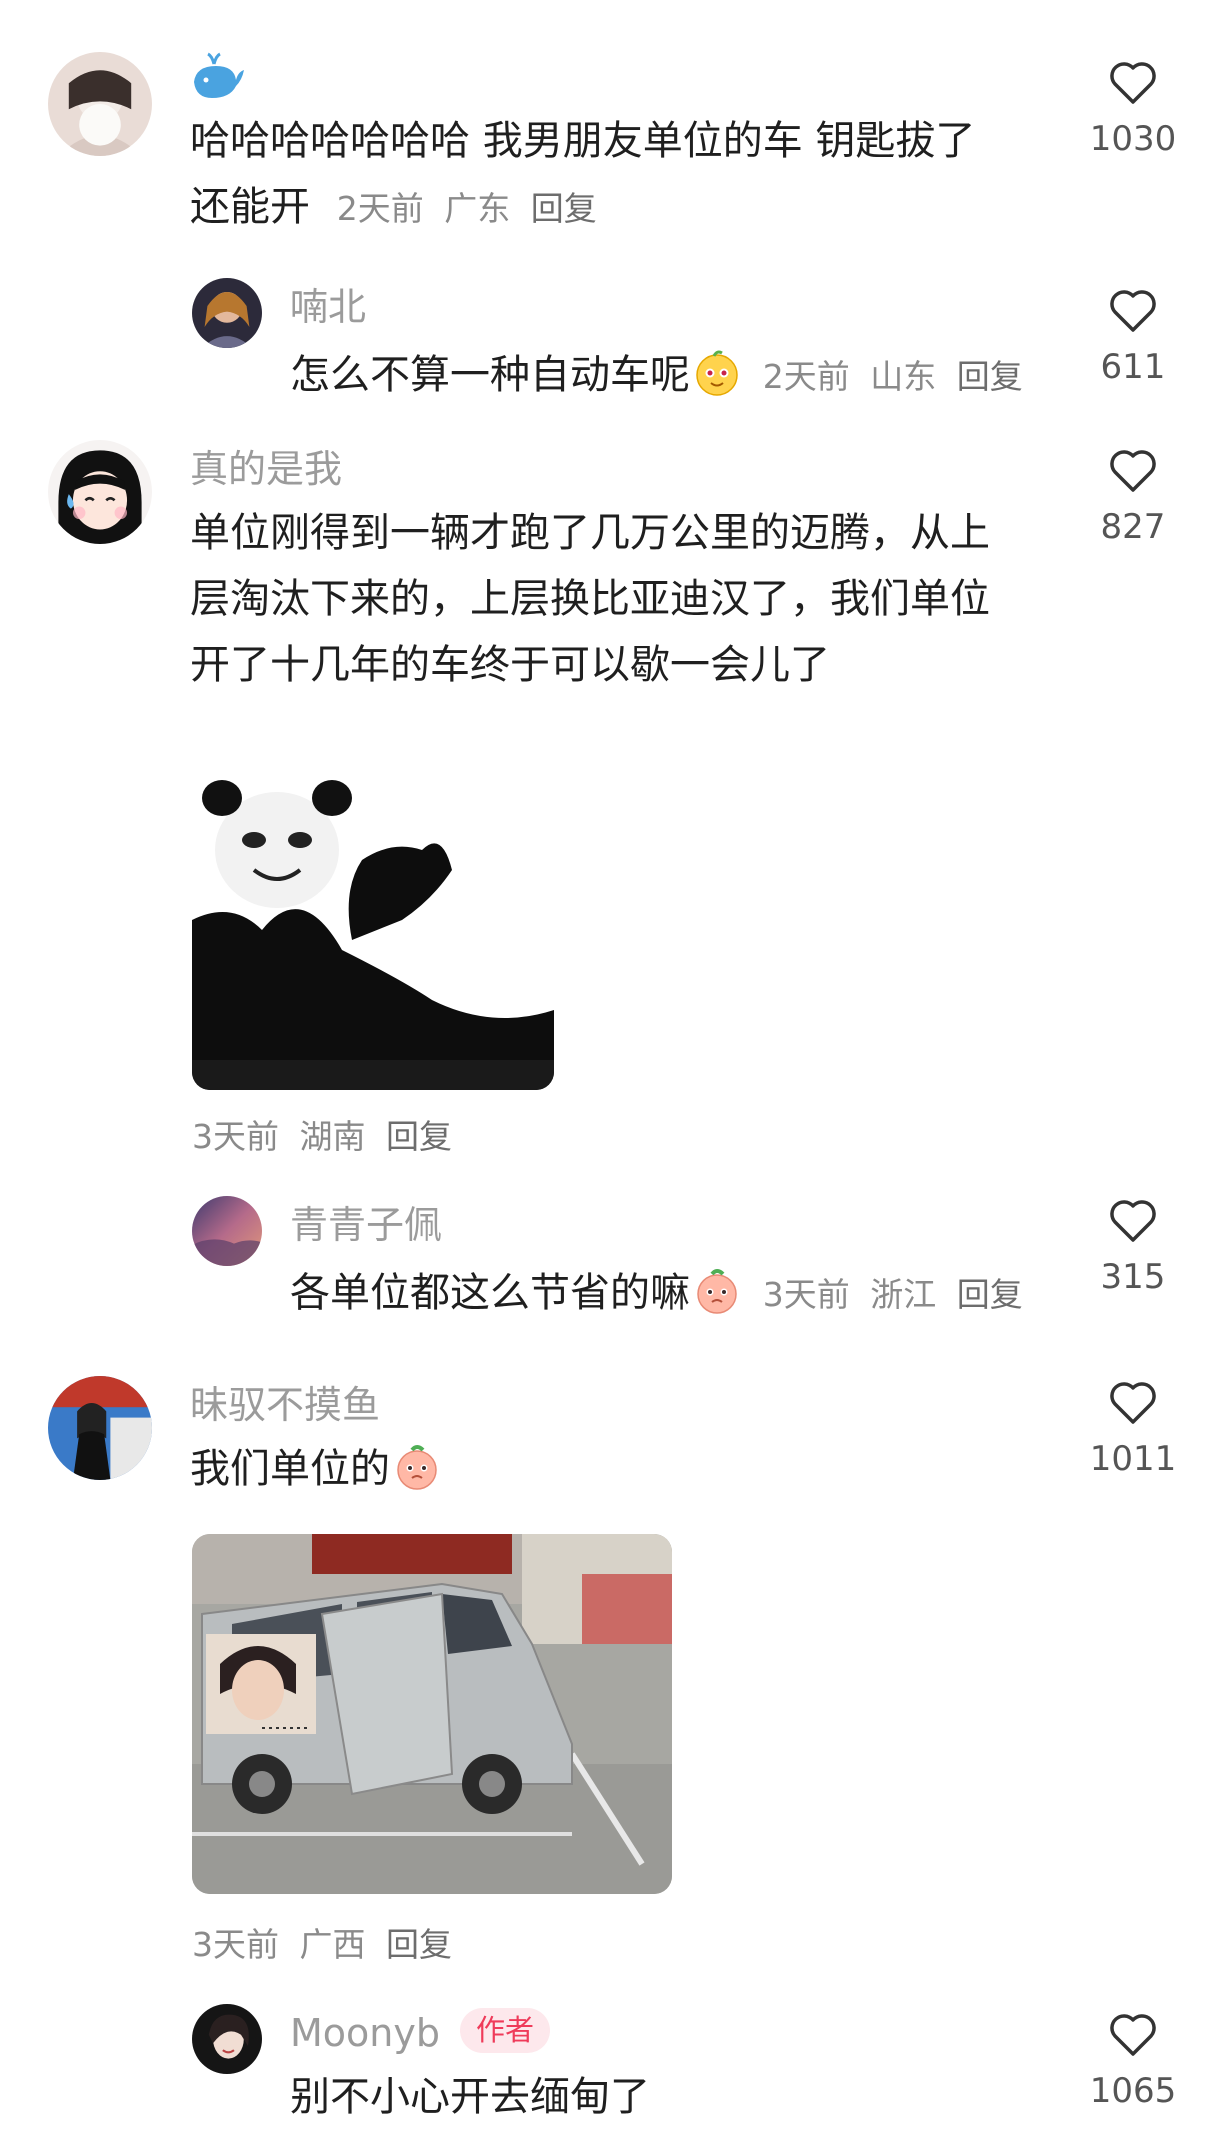 Image resolution: width=1206 pixels, height=2156 pixels. Describe the element at coordinates (219, 75) in the screenshot. I see `whale-icon` at that location.